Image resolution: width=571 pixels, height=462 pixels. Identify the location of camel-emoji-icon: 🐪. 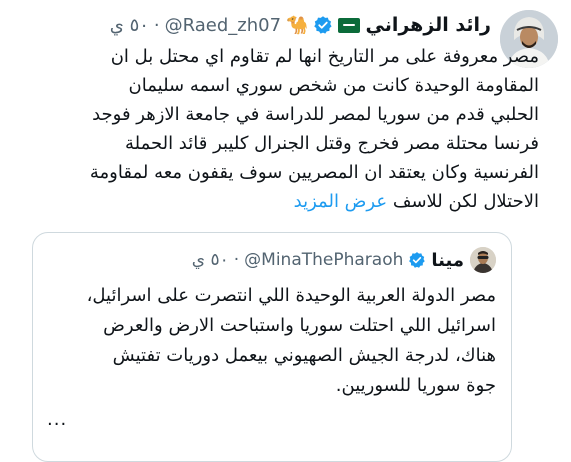
(297, 25).